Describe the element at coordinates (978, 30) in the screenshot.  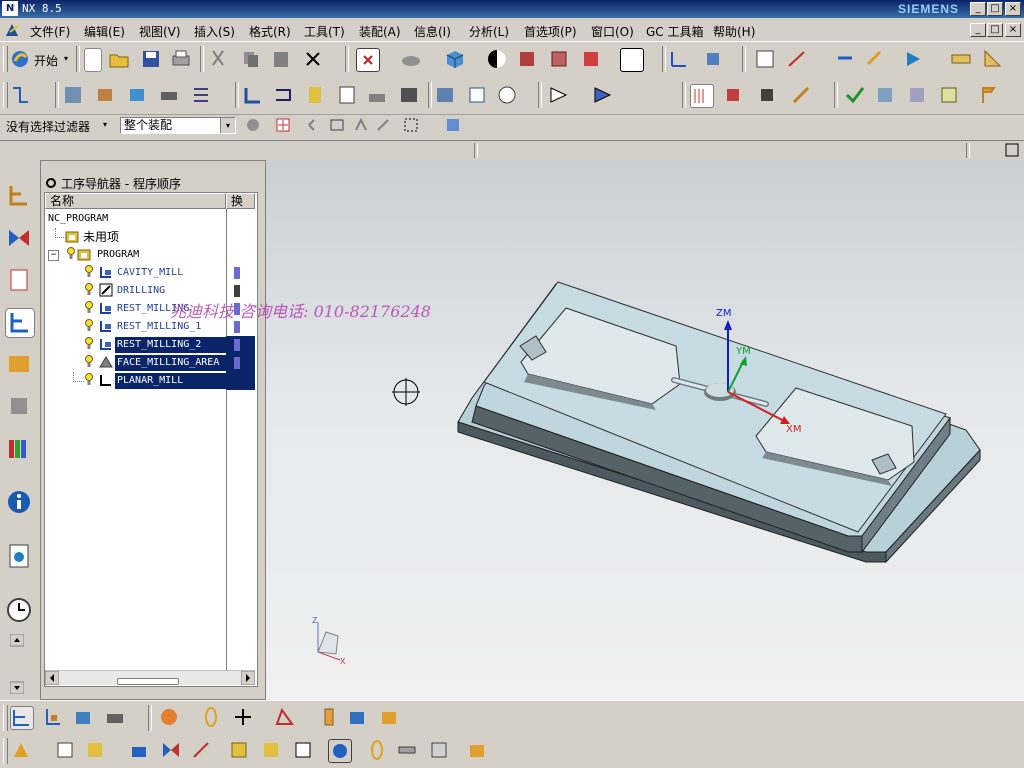
I see `doc-minimize-button: _` at that location.